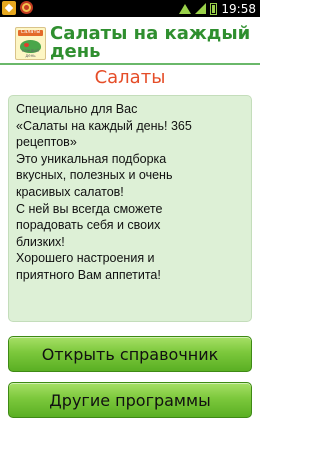  Describe the element at coordinates (30, 53) in the screenshot. I see `logo-subtext: каждый день` at that location.